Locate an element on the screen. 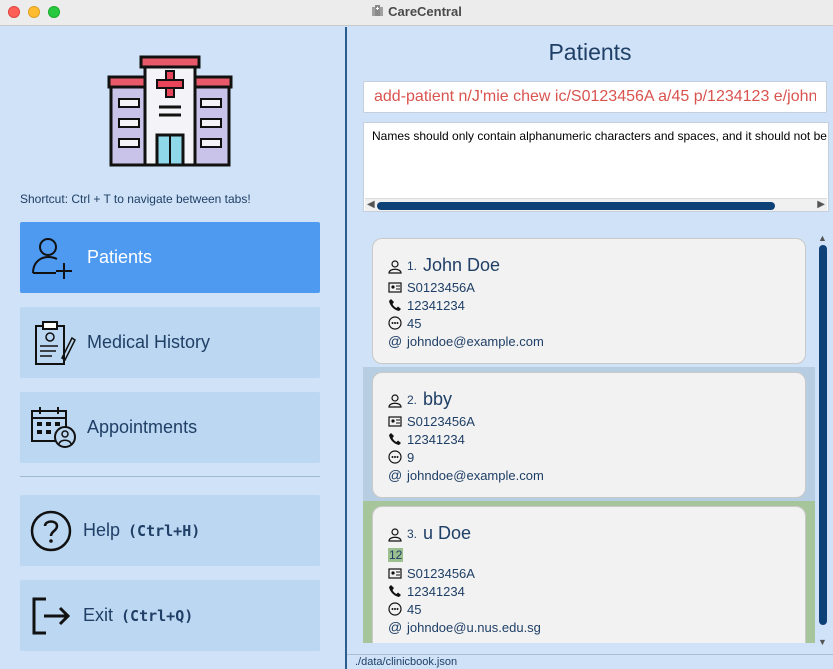 The height and width of the screenshot is (669, 833). exit-label: Exit (Ctrl+Q) is located at coordinates (138, 615).